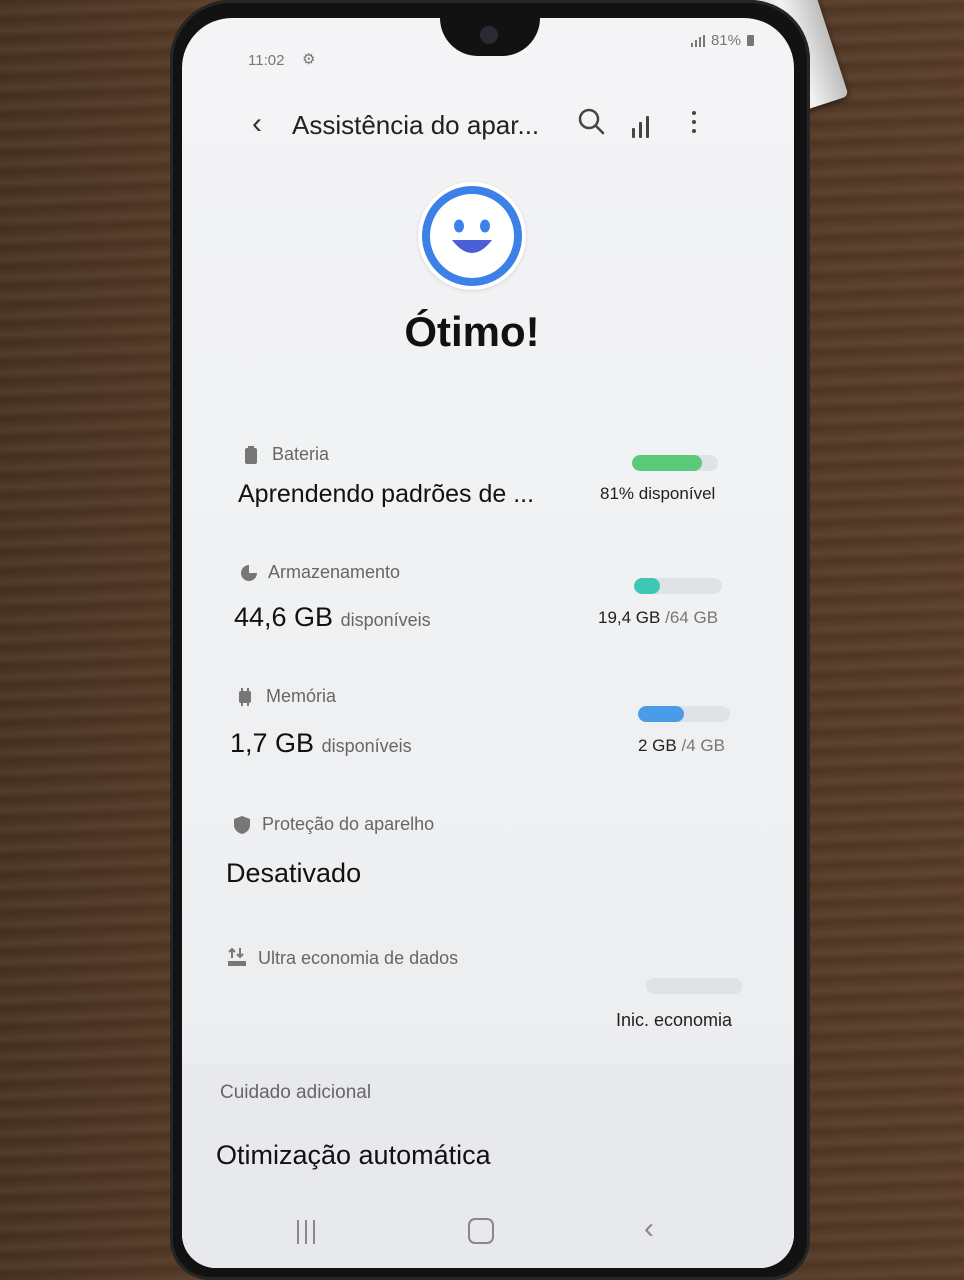 The width and height of the screenshot is (964, 1280). What do you see at coordinates (678, 586) in the screenshot?
I see `storage-bar` at bounding box center [678, 586].